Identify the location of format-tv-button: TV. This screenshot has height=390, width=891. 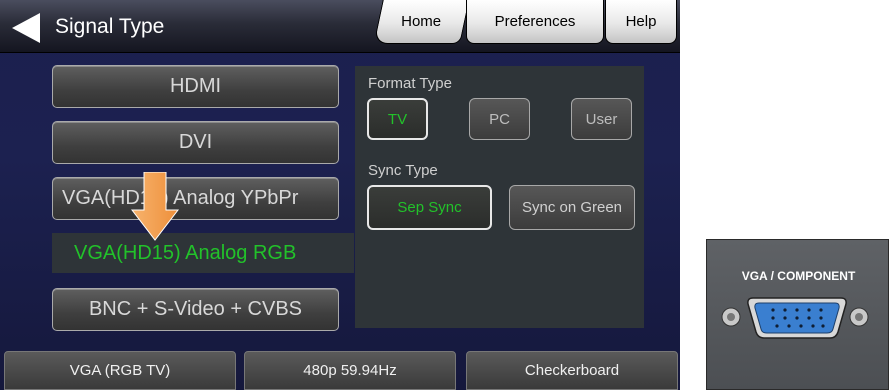
(397, 119).